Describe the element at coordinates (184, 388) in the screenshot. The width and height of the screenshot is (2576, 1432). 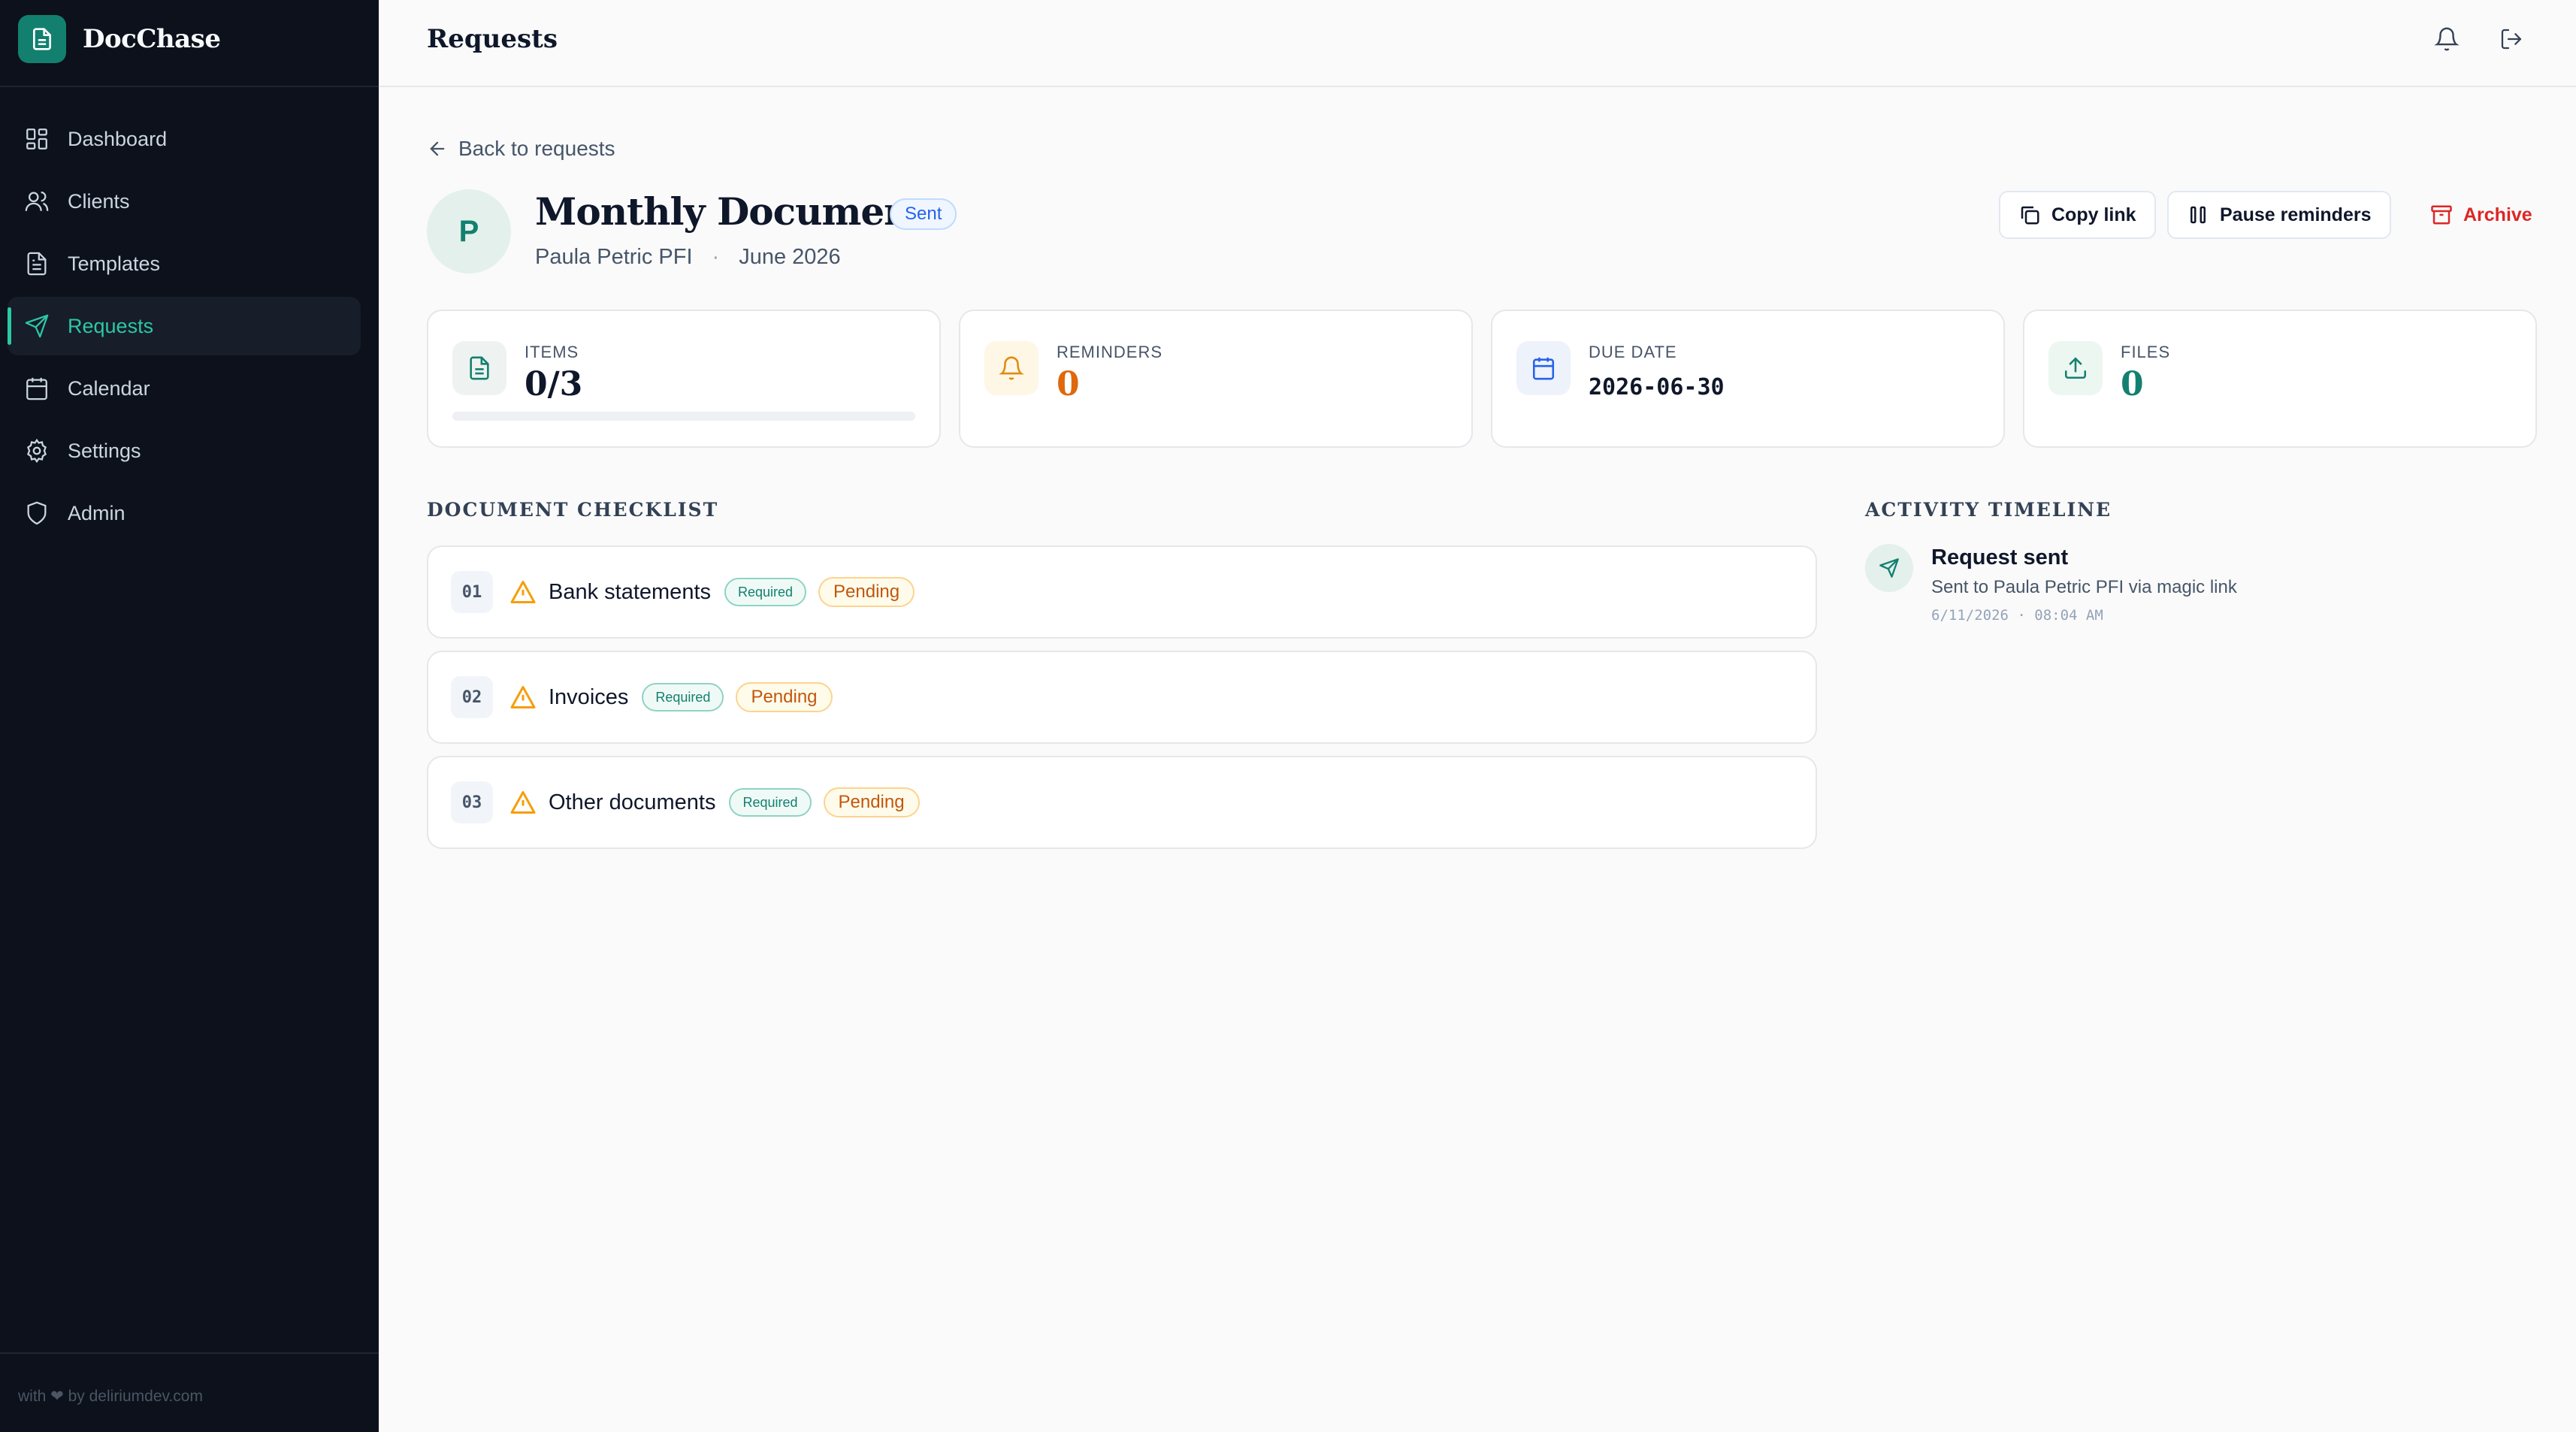
I see `sidebar-item-calendar: Calendar` at that location.